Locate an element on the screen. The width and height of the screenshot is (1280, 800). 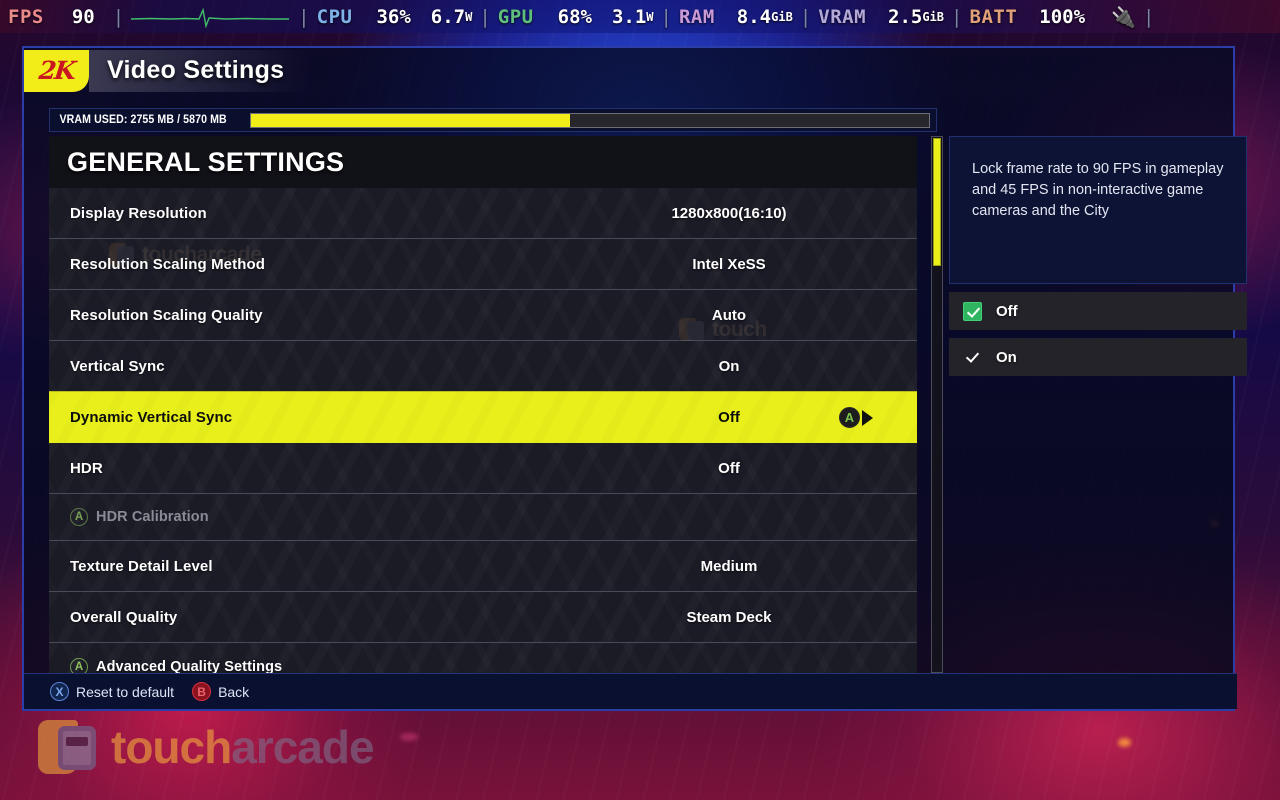
setting-label: Resolution Scaling Quality is located at coordinates (166, 315).